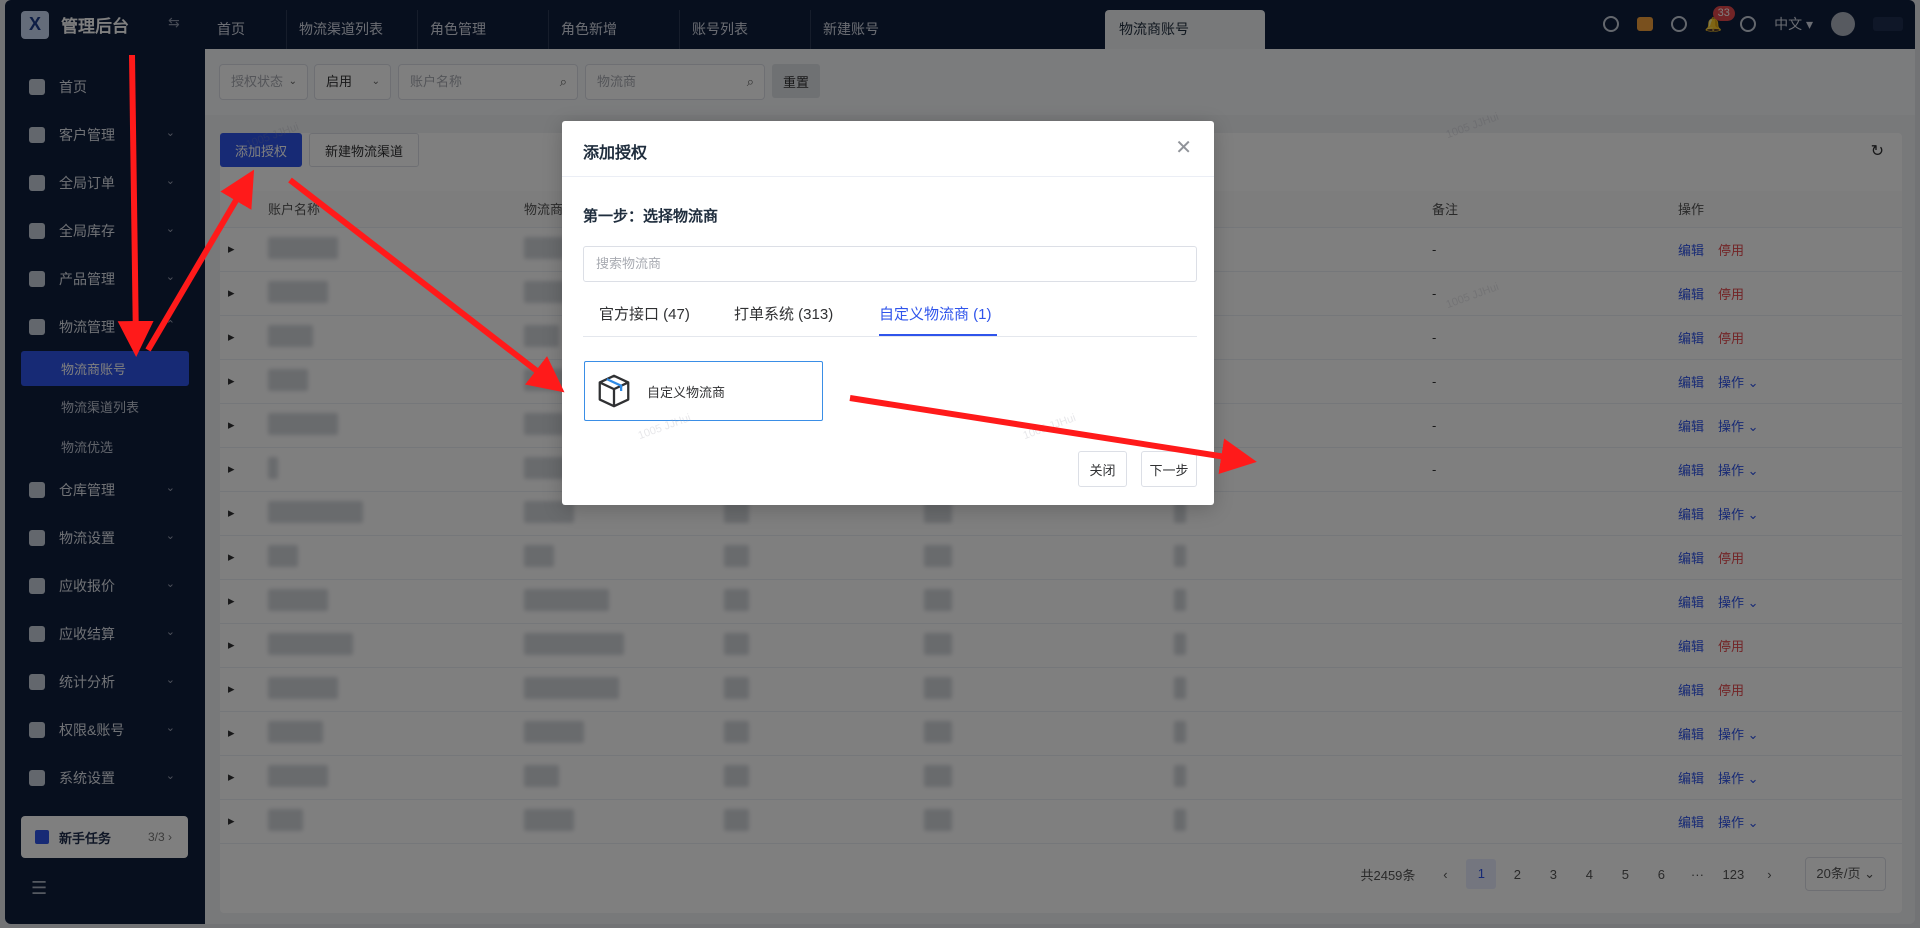 The width and height of the screenshot is (1920, 928). Describe the element at coordinates (686, 392) in the screenshot. I see `carrier-label: 自定义物流商` at that location.